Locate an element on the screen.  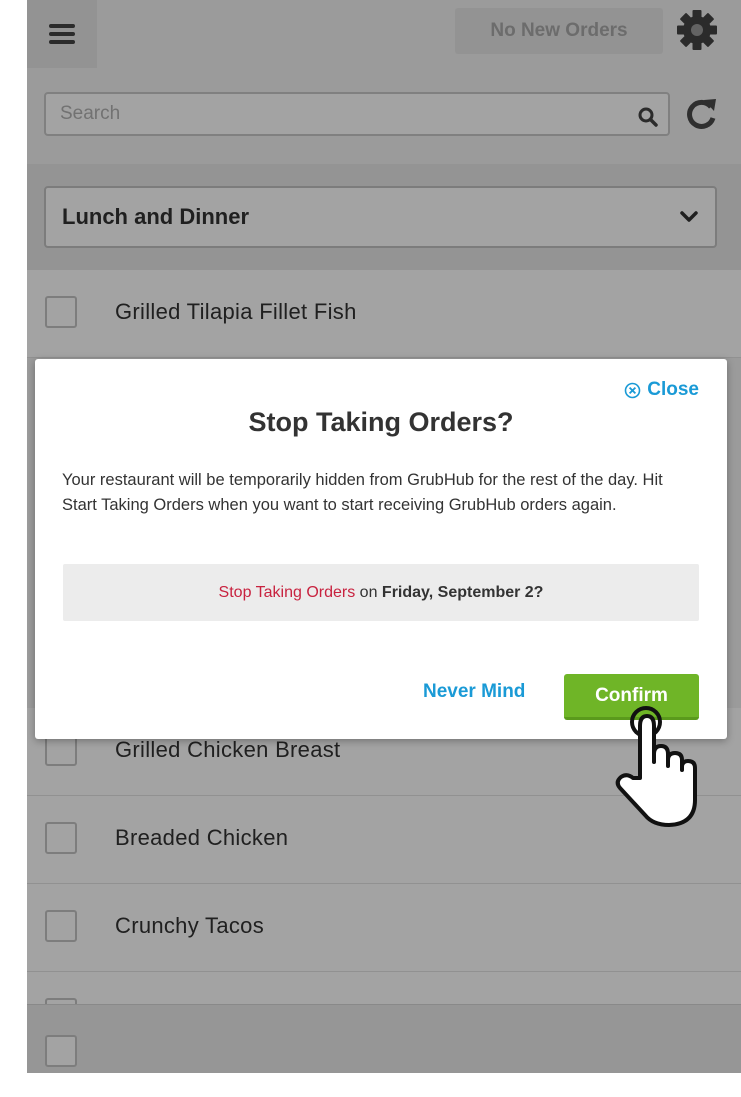
close-label: Close is located at coordinates (673, 389).